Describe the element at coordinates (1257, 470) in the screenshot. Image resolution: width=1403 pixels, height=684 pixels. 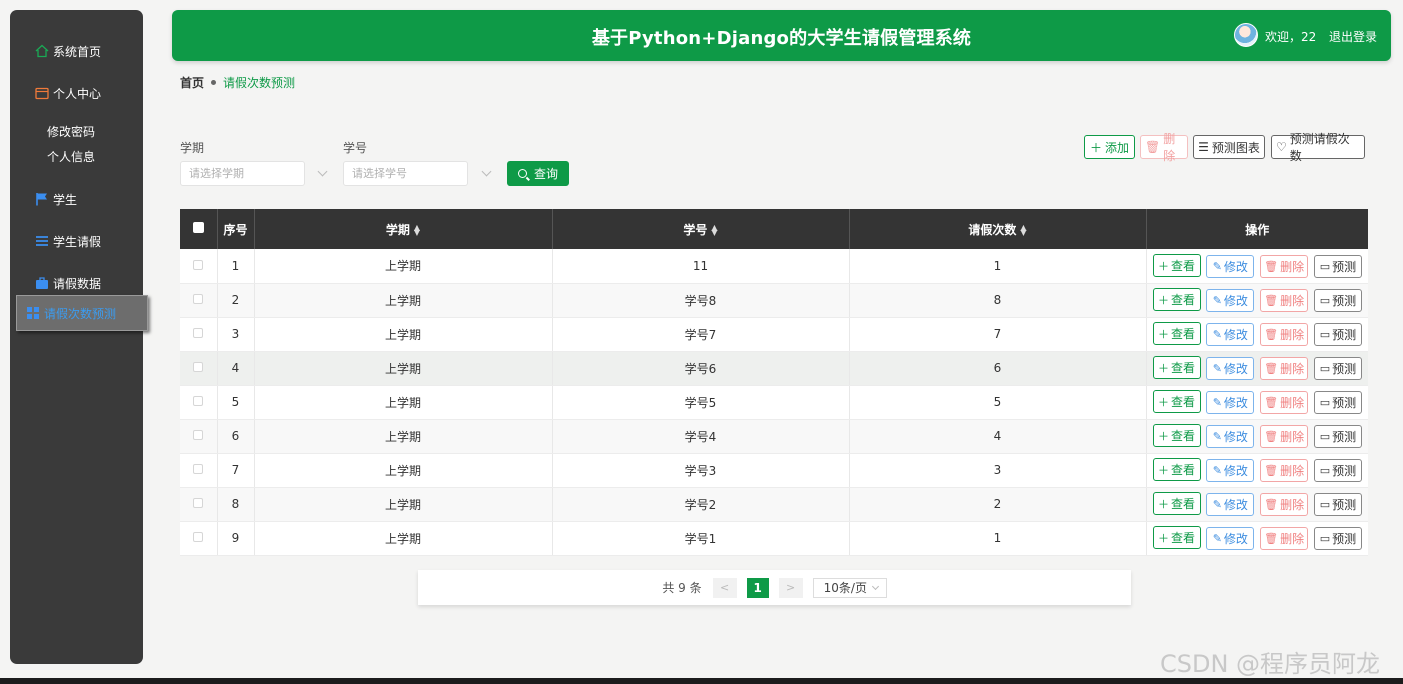
I see `cell-actions: ＋查看 ✎ 修改 🗑 删除 ▭ 预测` at that location.